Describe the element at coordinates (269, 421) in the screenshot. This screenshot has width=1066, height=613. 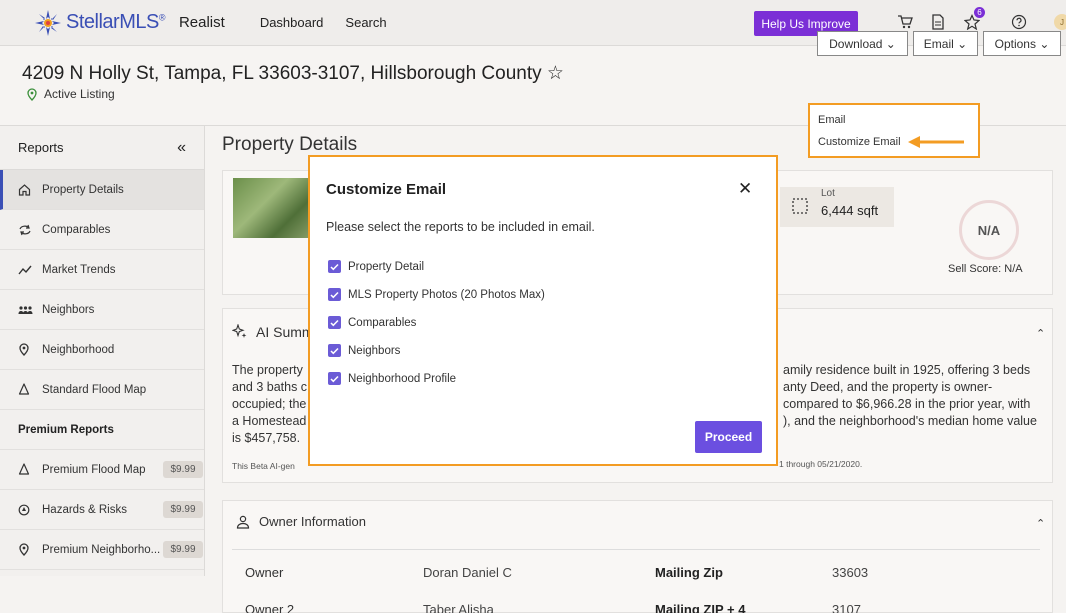
I see `ai-line: a Homestead` at that location.